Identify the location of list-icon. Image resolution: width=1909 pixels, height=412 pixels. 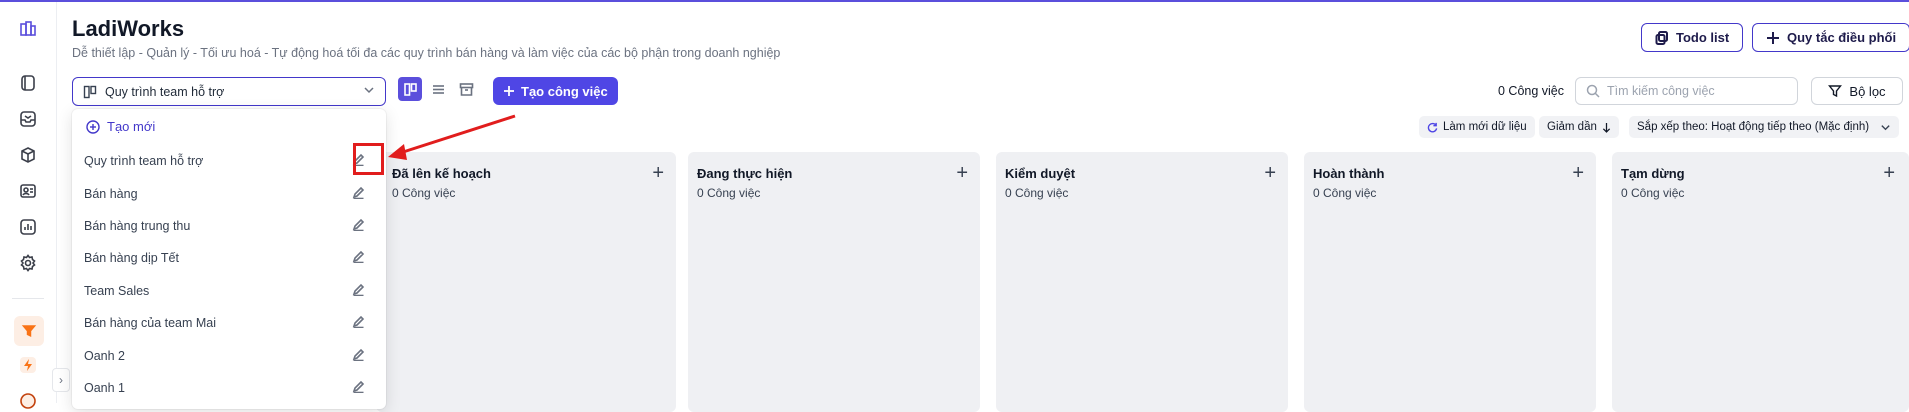
(438, 89).